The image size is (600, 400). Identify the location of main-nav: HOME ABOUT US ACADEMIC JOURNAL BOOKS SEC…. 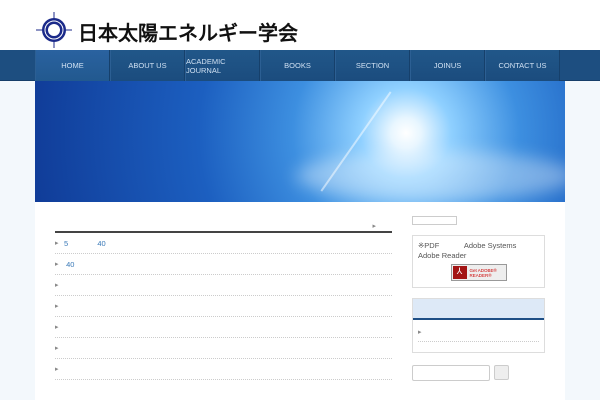
(300, 65).